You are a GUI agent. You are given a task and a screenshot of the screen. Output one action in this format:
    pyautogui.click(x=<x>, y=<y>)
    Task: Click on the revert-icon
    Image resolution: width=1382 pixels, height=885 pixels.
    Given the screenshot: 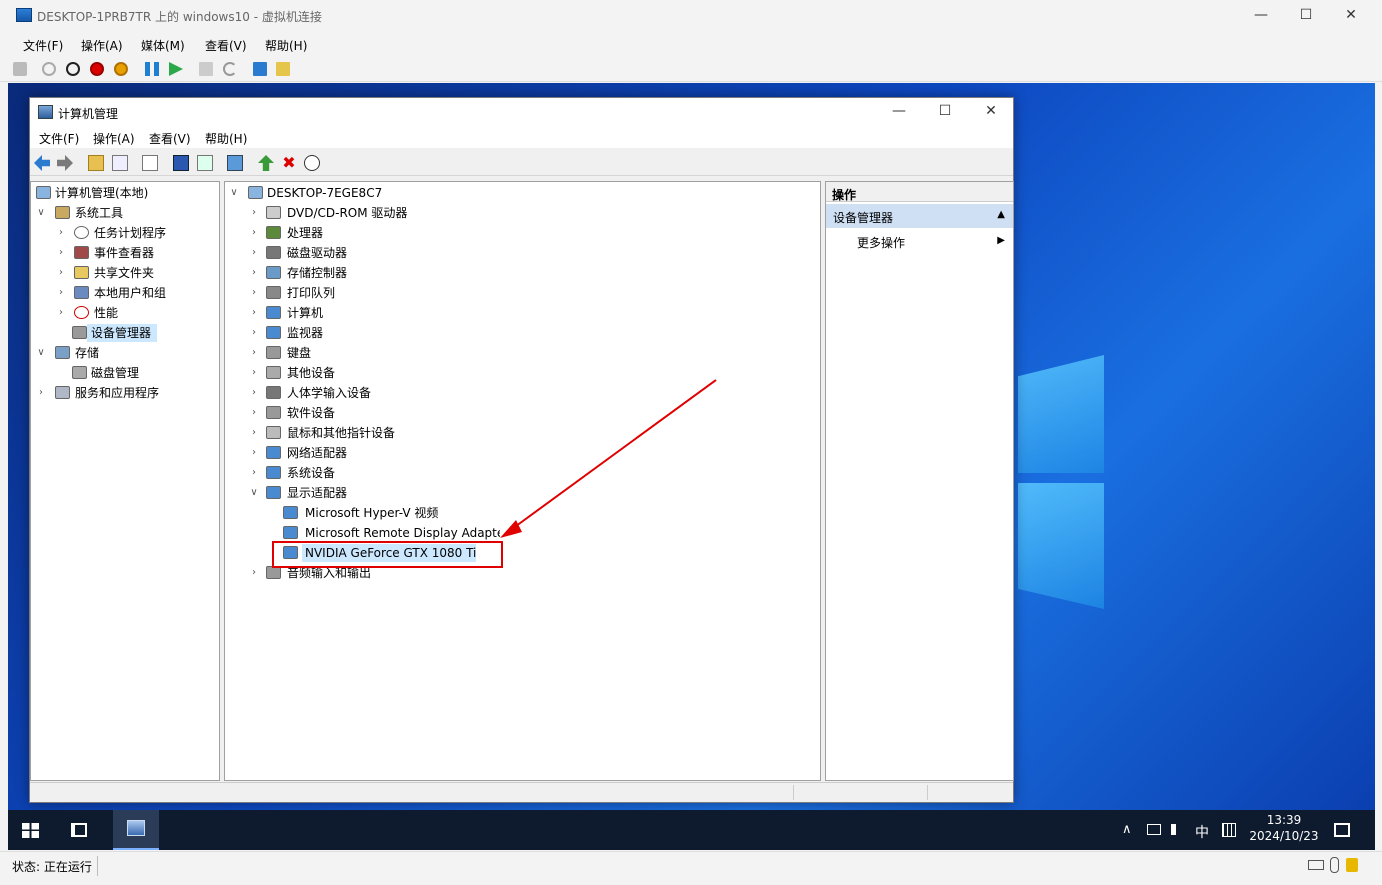 What is the action you would take?
    pyautogui.click(x=230, y=69)
    